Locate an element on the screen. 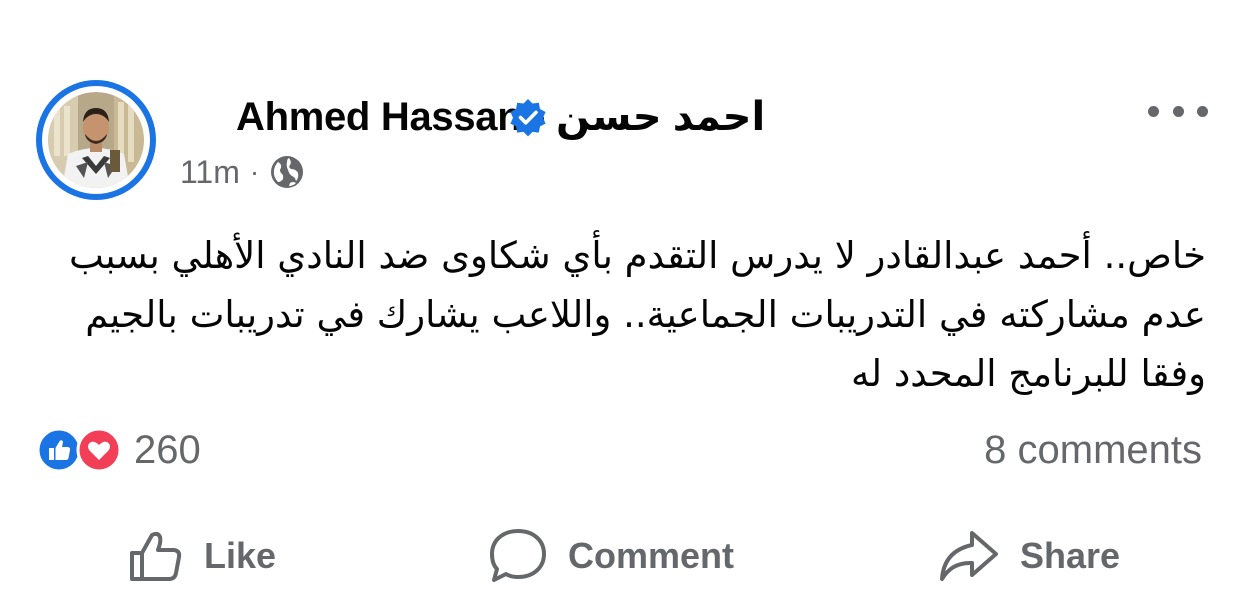  globe-icon is located at coordinates (287, 172).